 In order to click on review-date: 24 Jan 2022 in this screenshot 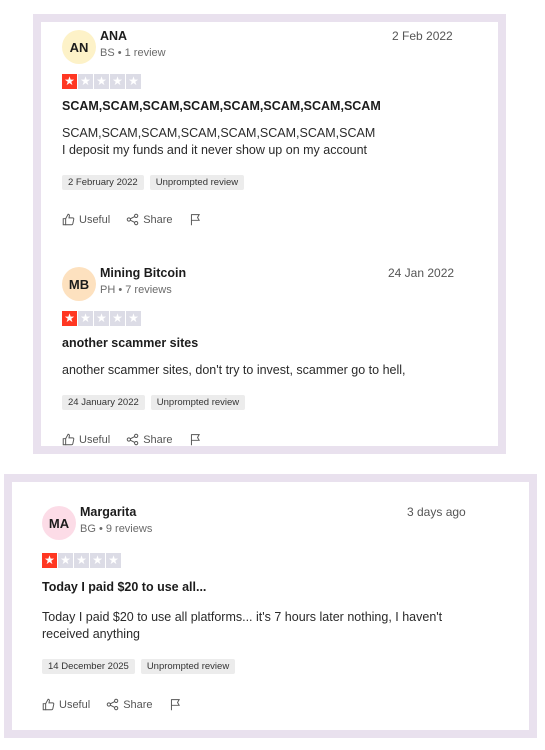, I will do `click(421, 273)`.